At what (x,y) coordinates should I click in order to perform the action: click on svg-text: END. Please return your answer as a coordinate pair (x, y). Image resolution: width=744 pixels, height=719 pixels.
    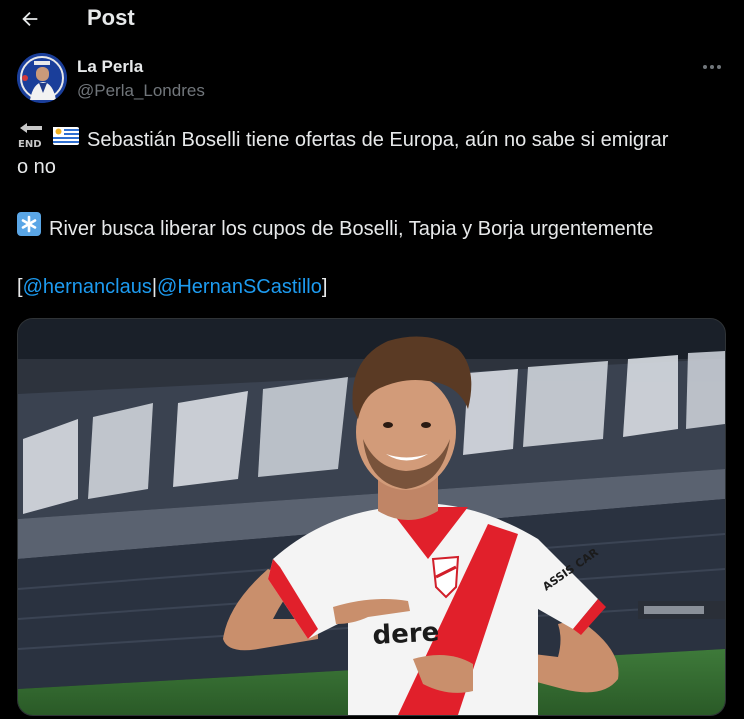
    Looking at the image, I should click on (30, 143).